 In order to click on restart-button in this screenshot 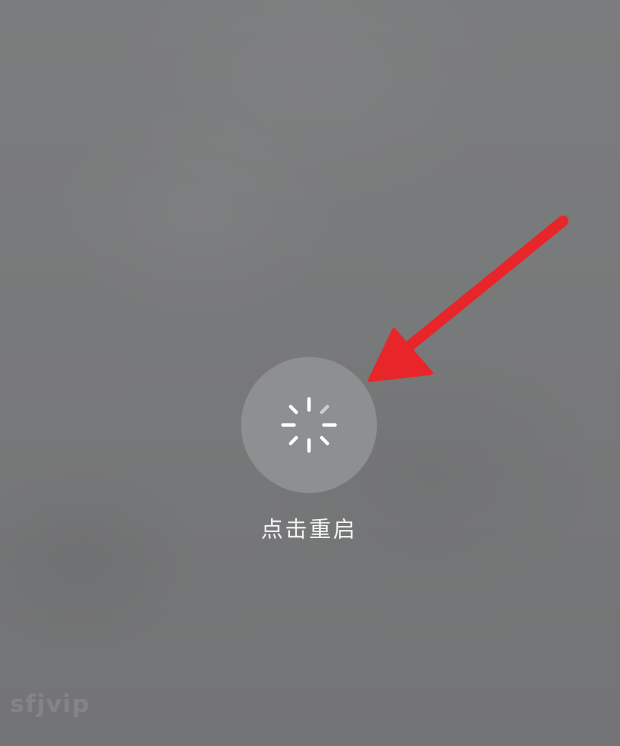, I will do `click(309, 425)`.